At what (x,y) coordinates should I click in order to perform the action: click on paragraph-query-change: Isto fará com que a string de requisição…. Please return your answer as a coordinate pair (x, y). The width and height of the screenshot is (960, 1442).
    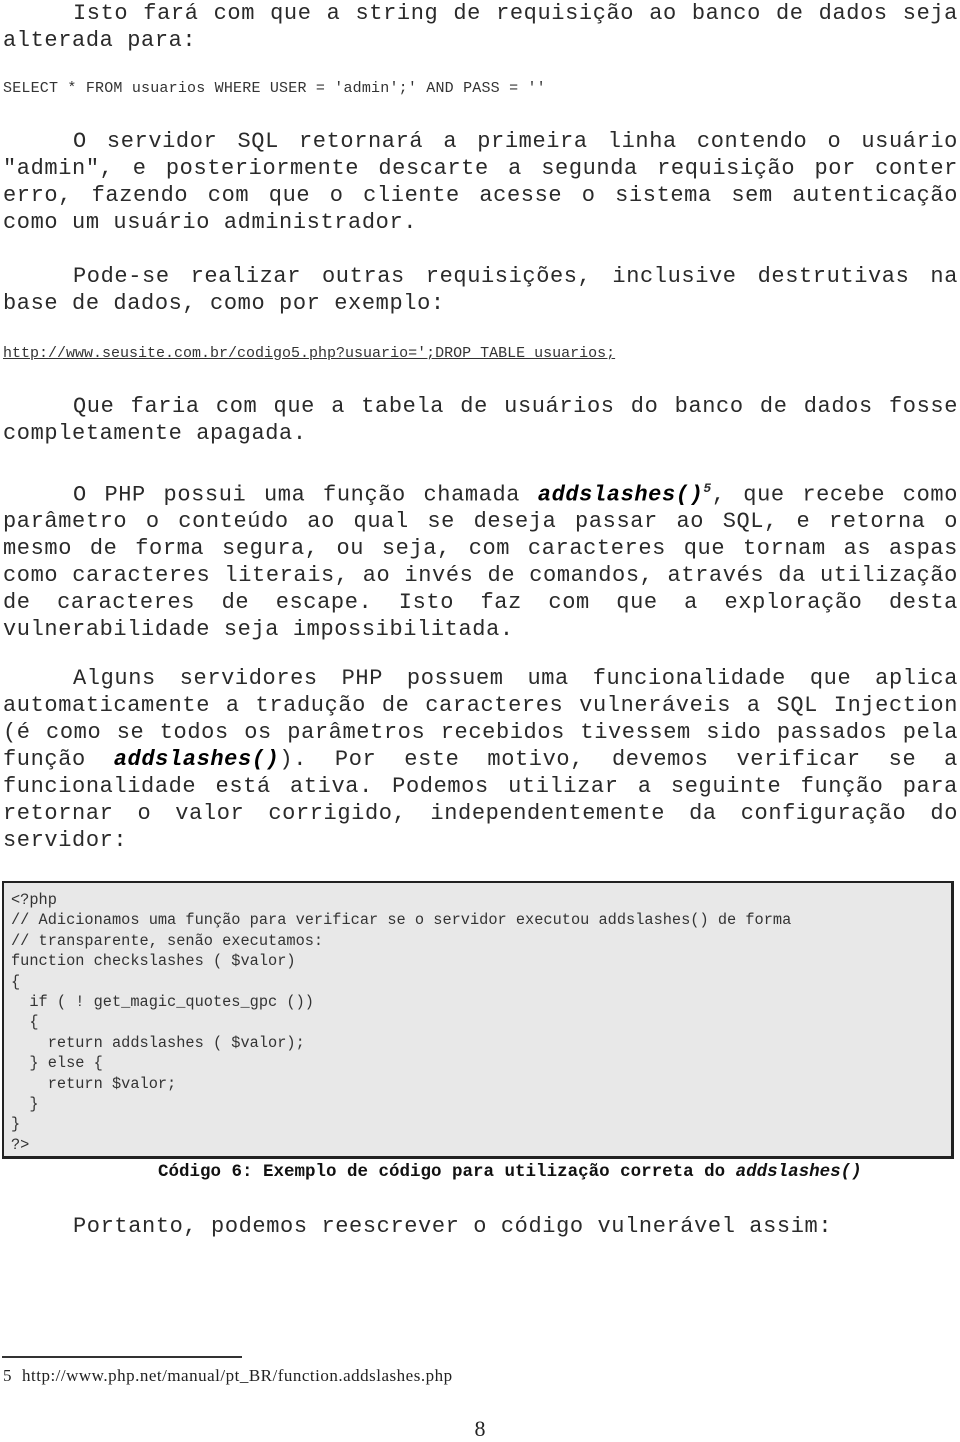
    Looking at the image, I should click on (480, 27).